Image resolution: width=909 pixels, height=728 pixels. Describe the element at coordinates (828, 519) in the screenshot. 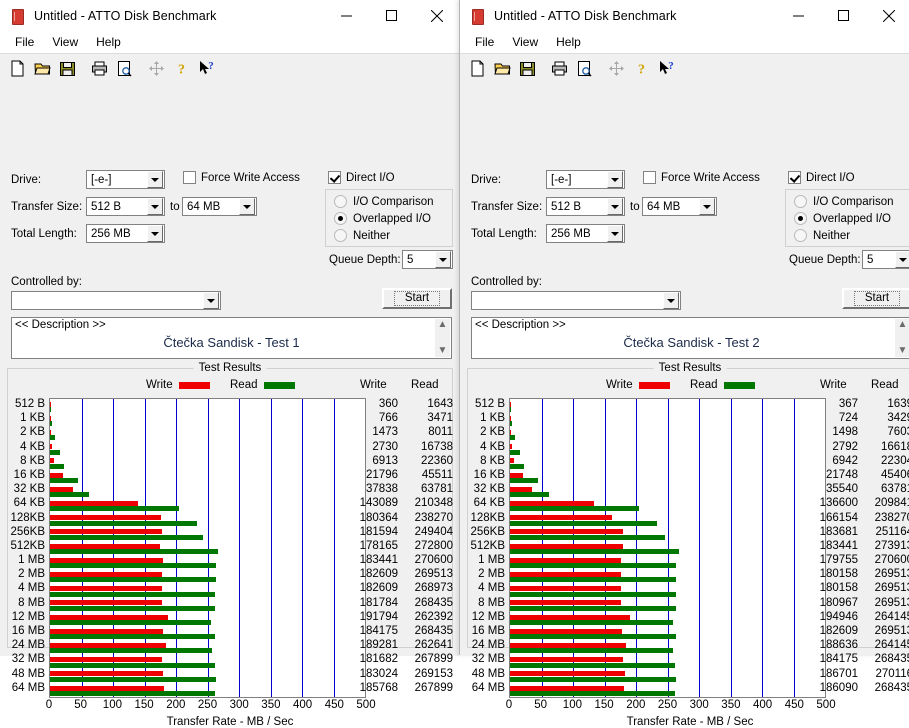

I see `chart-value-cell: 166154` at that location.